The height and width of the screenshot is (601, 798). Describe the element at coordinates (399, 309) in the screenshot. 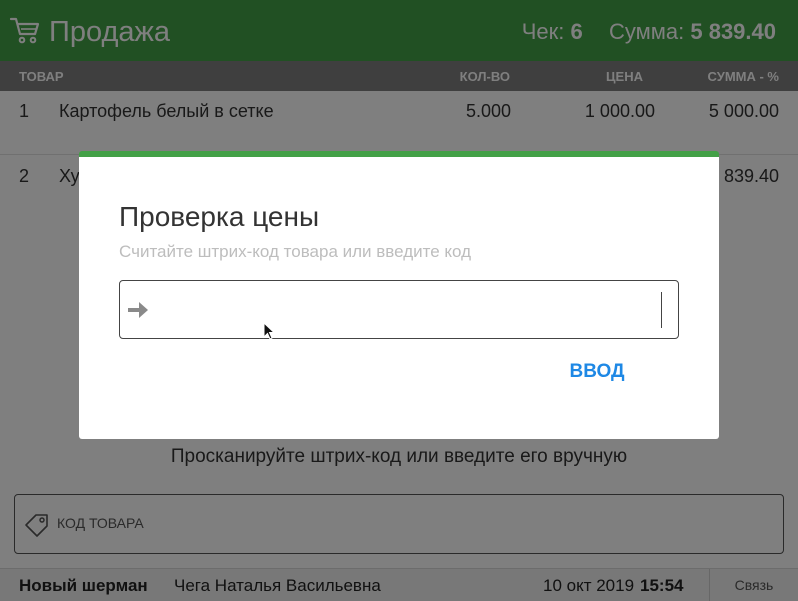

I see `barcode-input` at that location.